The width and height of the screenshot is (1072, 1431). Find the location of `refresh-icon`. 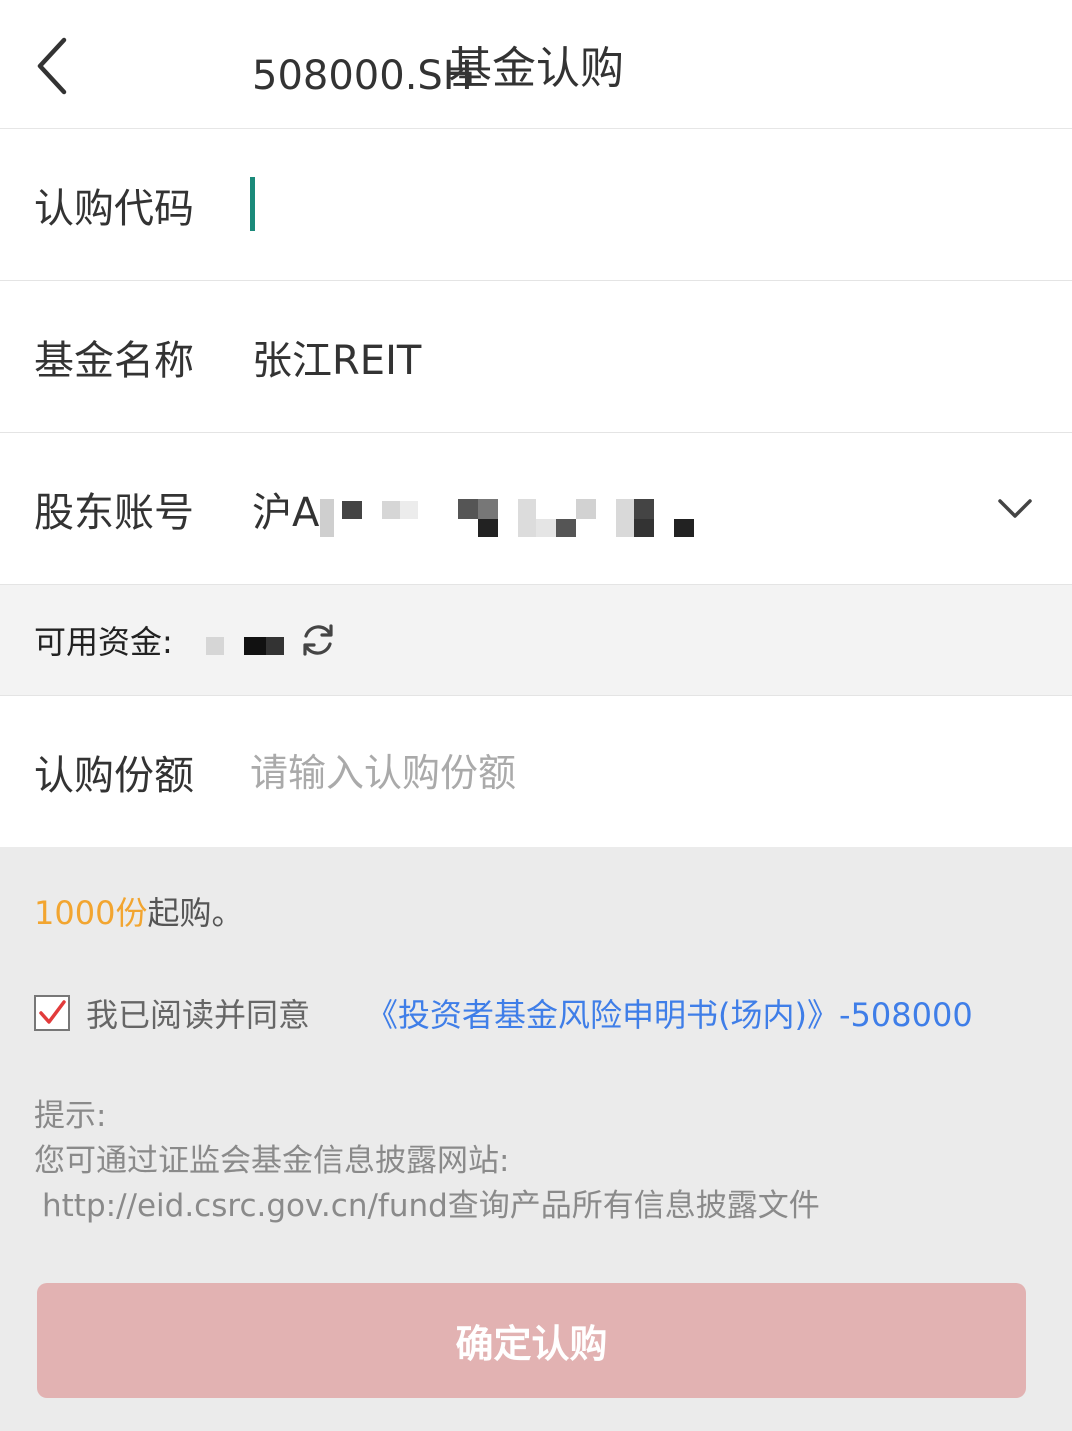

refresh-icon is located at coordinates (318, 640).